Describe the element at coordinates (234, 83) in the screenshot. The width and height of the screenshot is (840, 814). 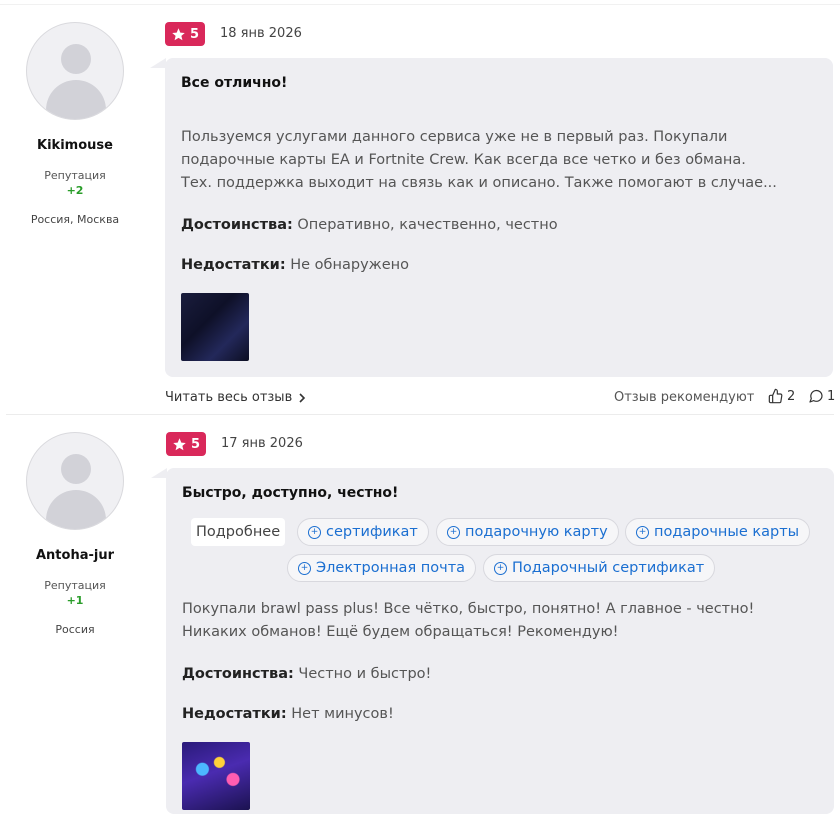
I see `review-title: Все отлично!` at that location.